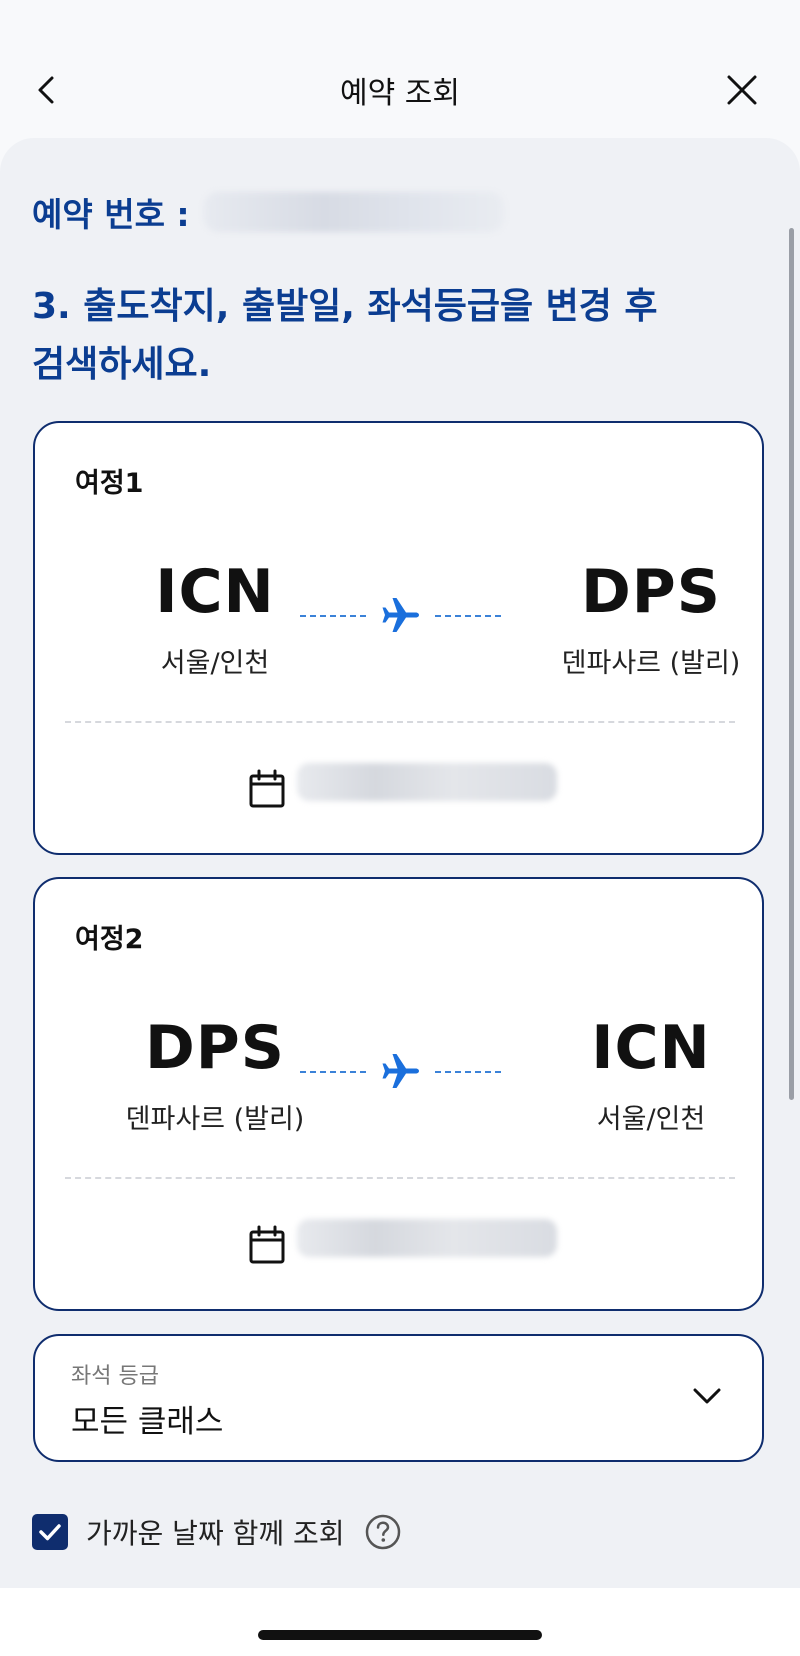  I want to click on nearby-dates-label: 가까운 날짜 함께 조회, so click(215, 1532).